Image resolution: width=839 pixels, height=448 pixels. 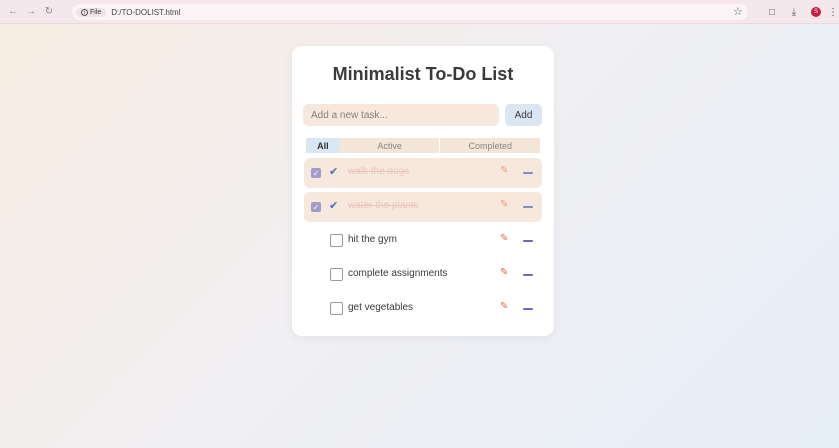 I want to click on download-icon: ⤓, so click(x=794, y=12).